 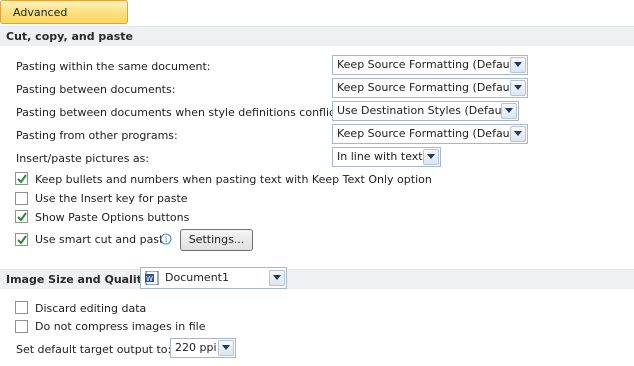 What do you see at coordinates (113, 66) in the screenshot?
I see `label-paste-same-doc: Pasting within the same document:` at bounding box center [113, 66].